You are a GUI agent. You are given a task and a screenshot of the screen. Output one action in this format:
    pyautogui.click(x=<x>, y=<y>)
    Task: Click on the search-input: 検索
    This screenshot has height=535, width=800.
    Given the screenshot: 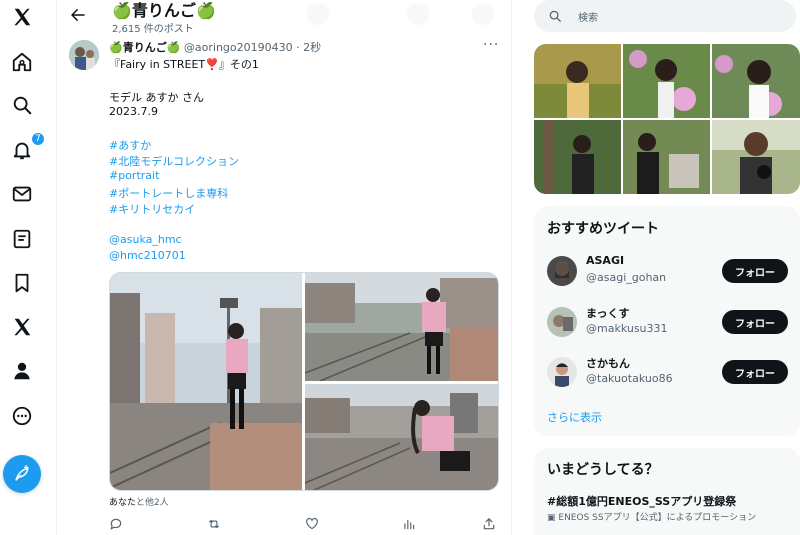 What is the action you would take?
    pyautogui.click(x=665, y=16)
    